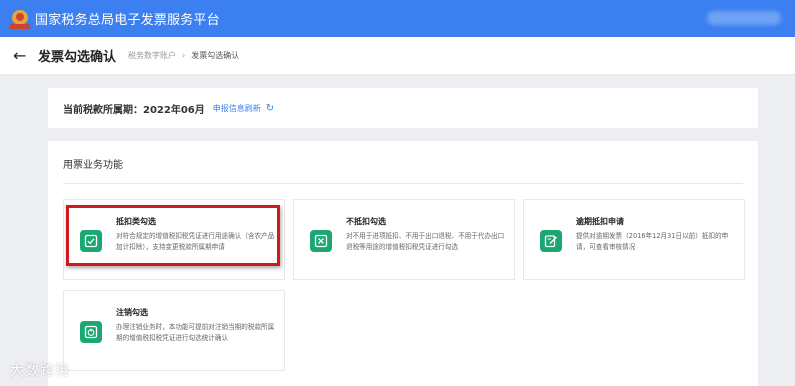 This screenshot has height=386, width=795. Describe the element at coordinates (403, 108) in the screenshot. I see `tax-period-panel: 当前税款所属期：2022年06月 申报信息刷新 ↻` at that location.